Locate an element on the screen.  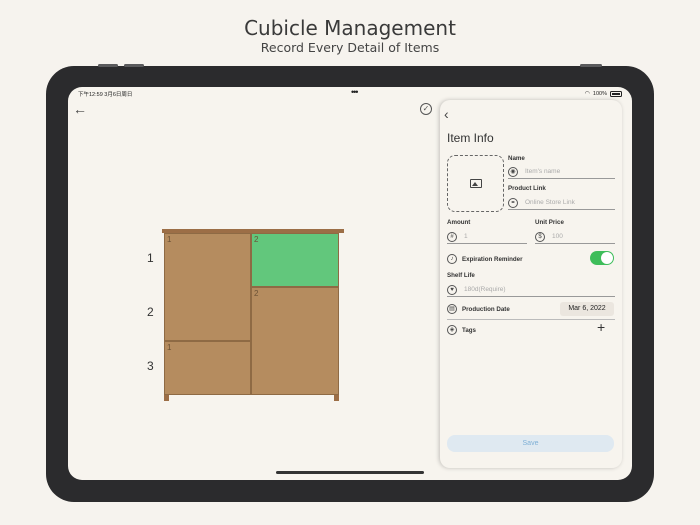
expiration-reminder-toggle is located at coordinates (602, 258).